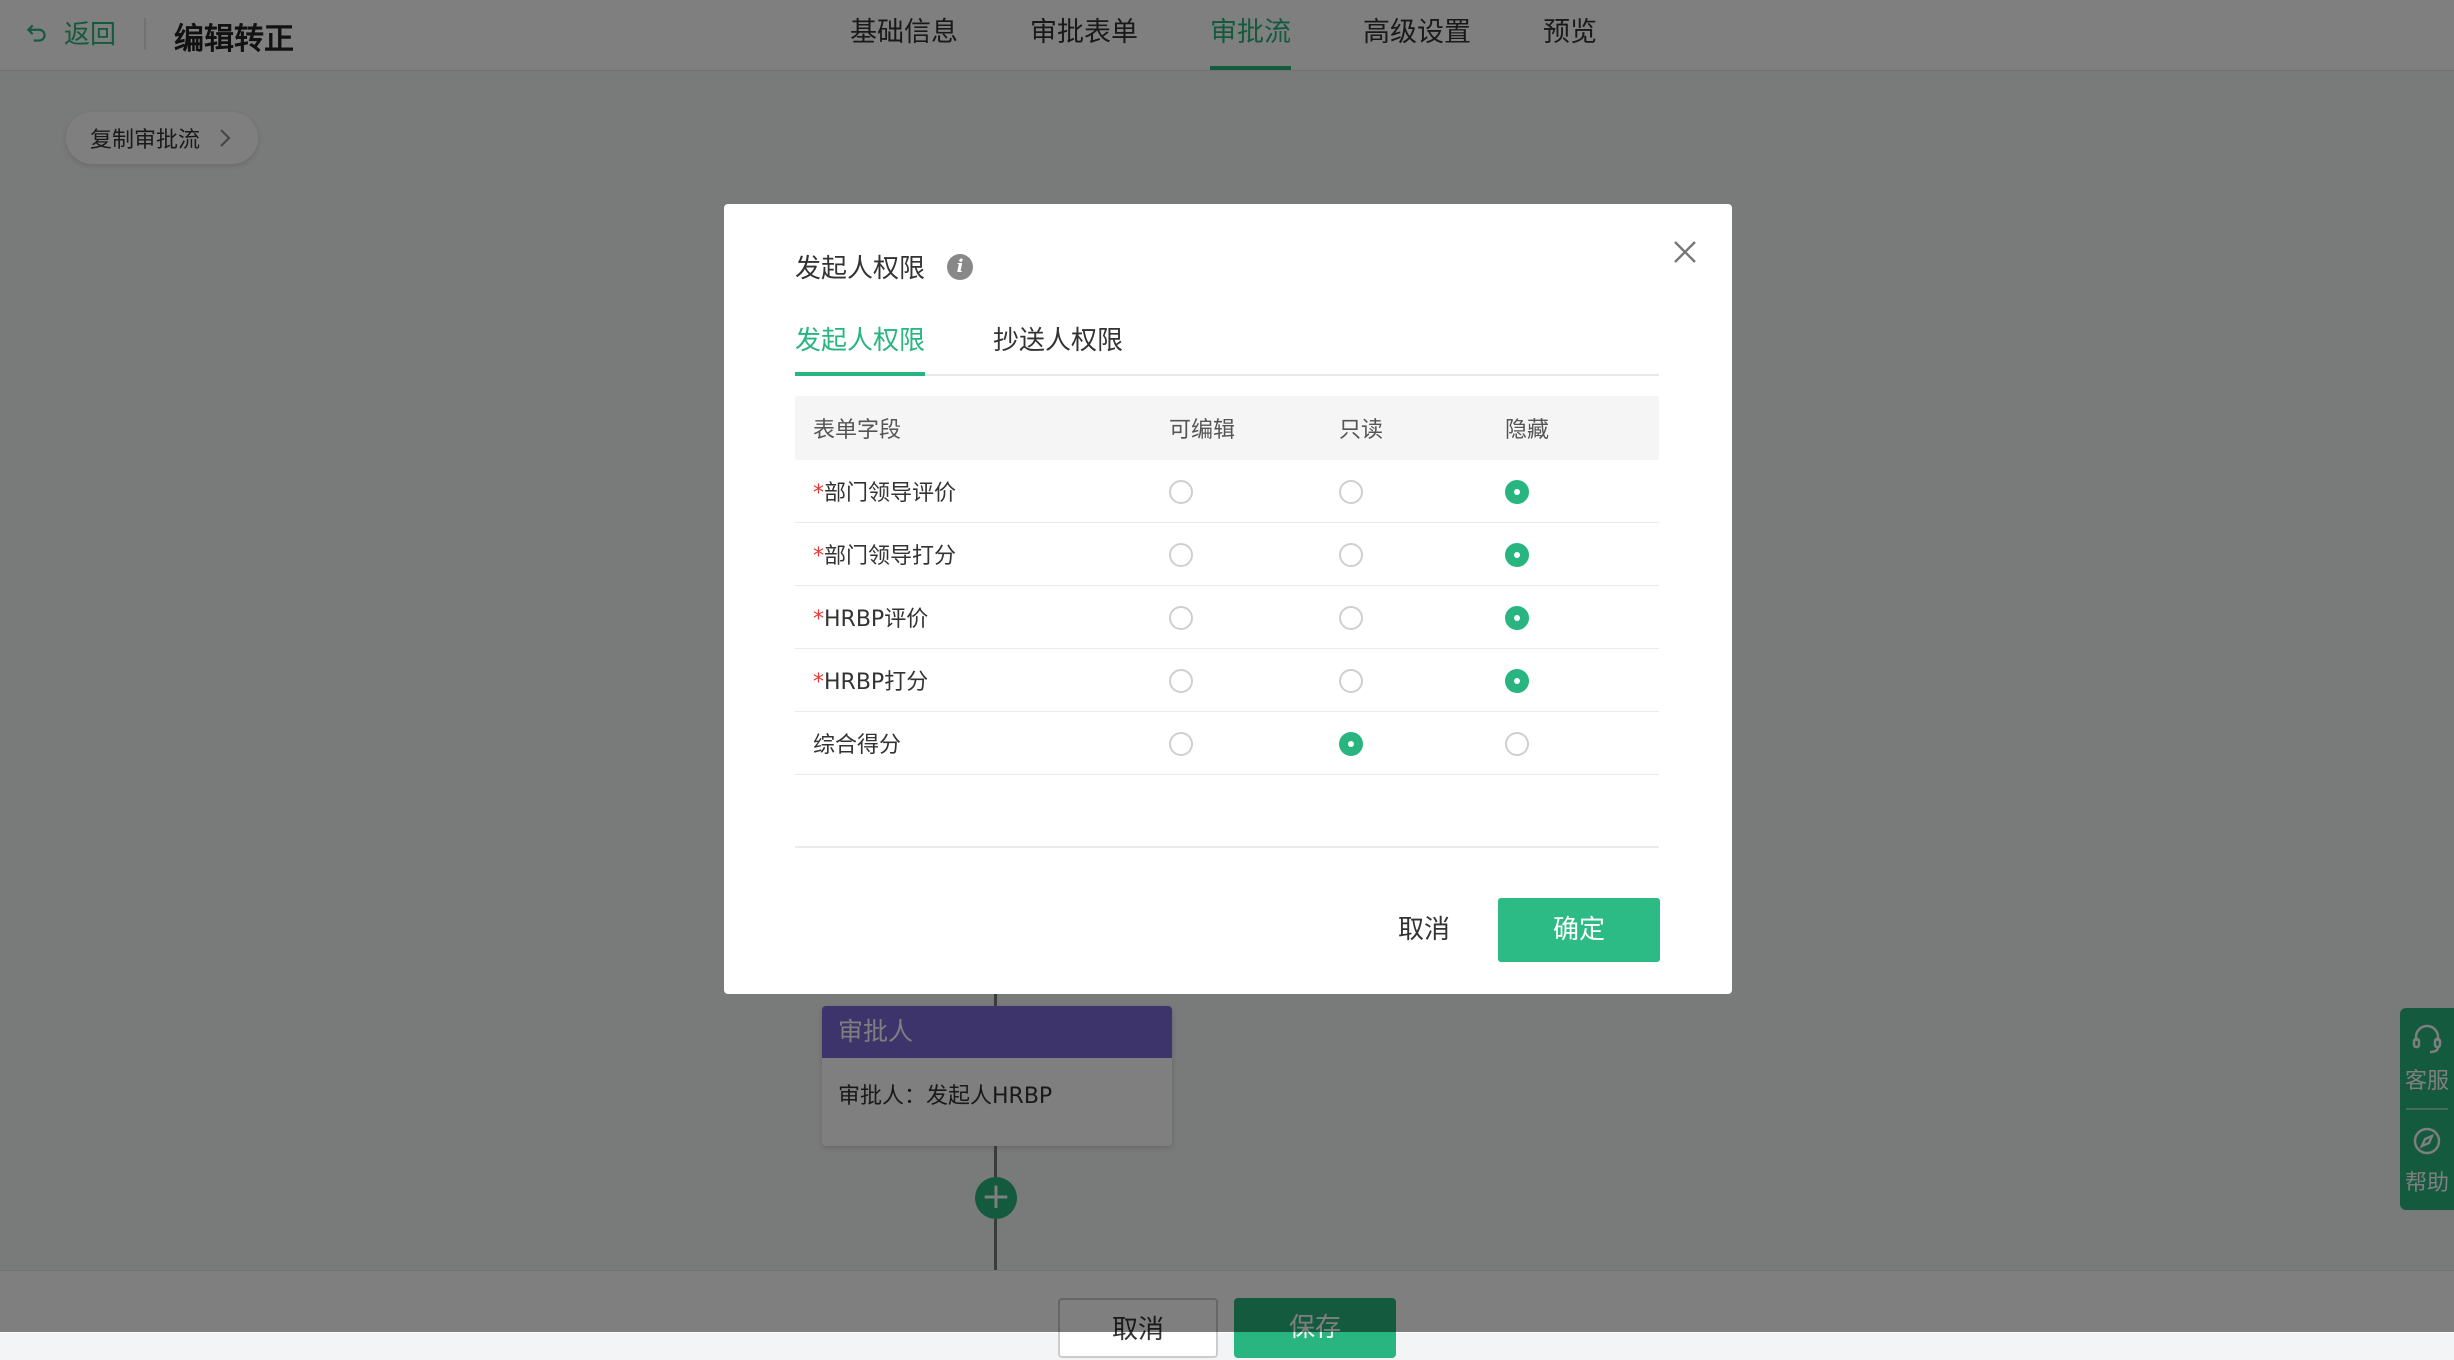 This screenshot has height=1360, width=2454. I want to click on table-row: 综合得分, so click(1227, 743).